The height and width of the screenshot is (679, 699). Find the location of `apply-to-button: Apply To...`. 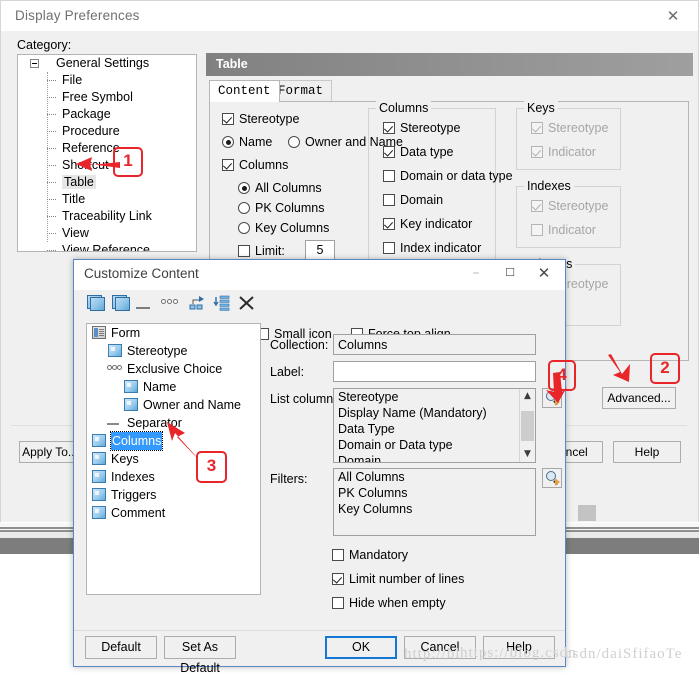

apply-to-button: Apply To... is located at coordinates (50, 452).